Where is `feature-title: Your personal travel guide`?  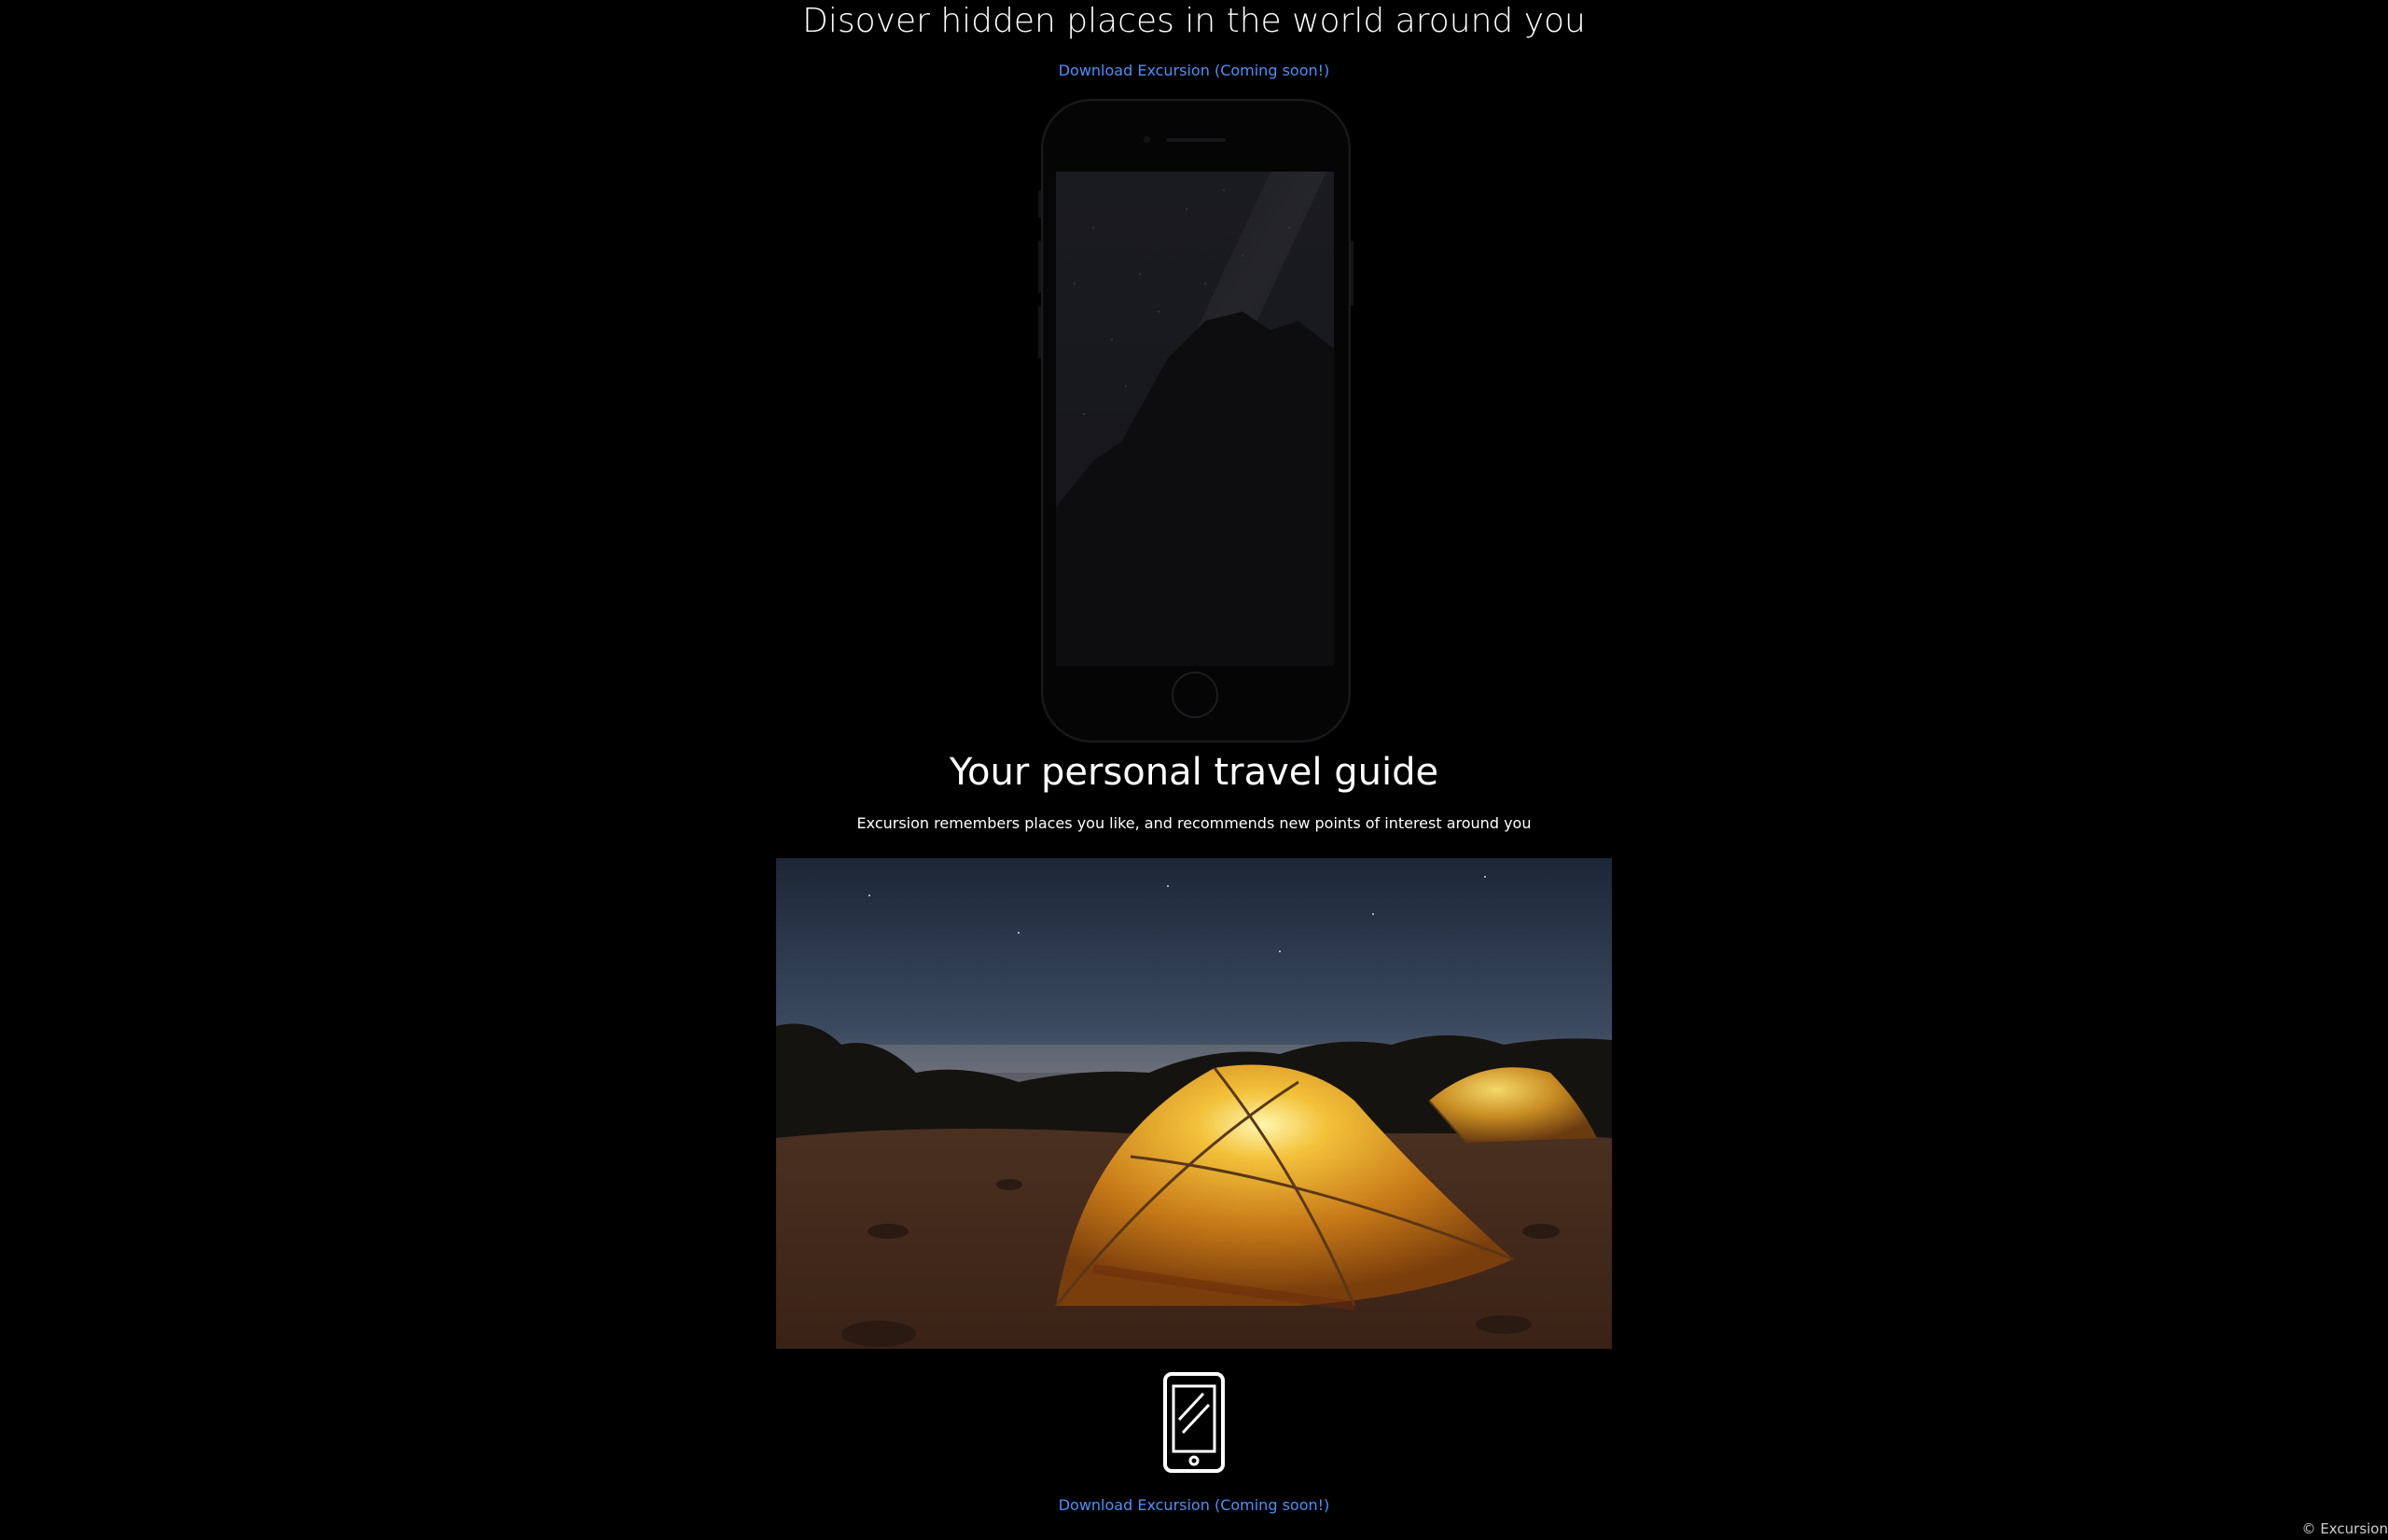
feature-title: Your personal travel guide is located at coordinates (1194, 772).